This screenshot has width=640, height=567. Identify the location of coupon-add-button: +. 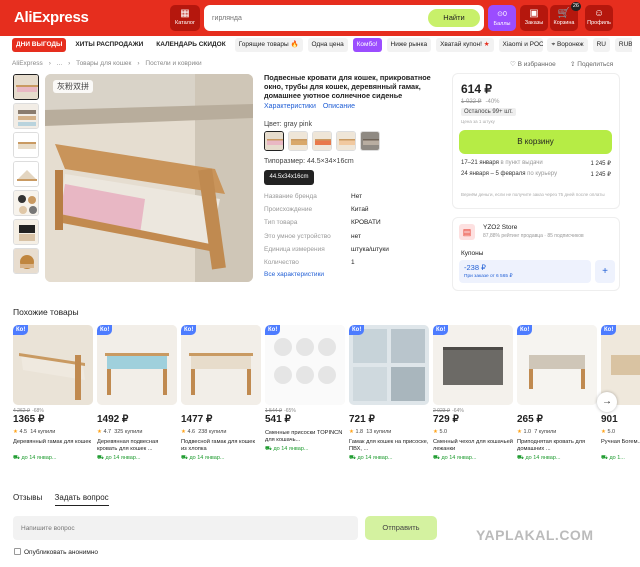
(605, 271).